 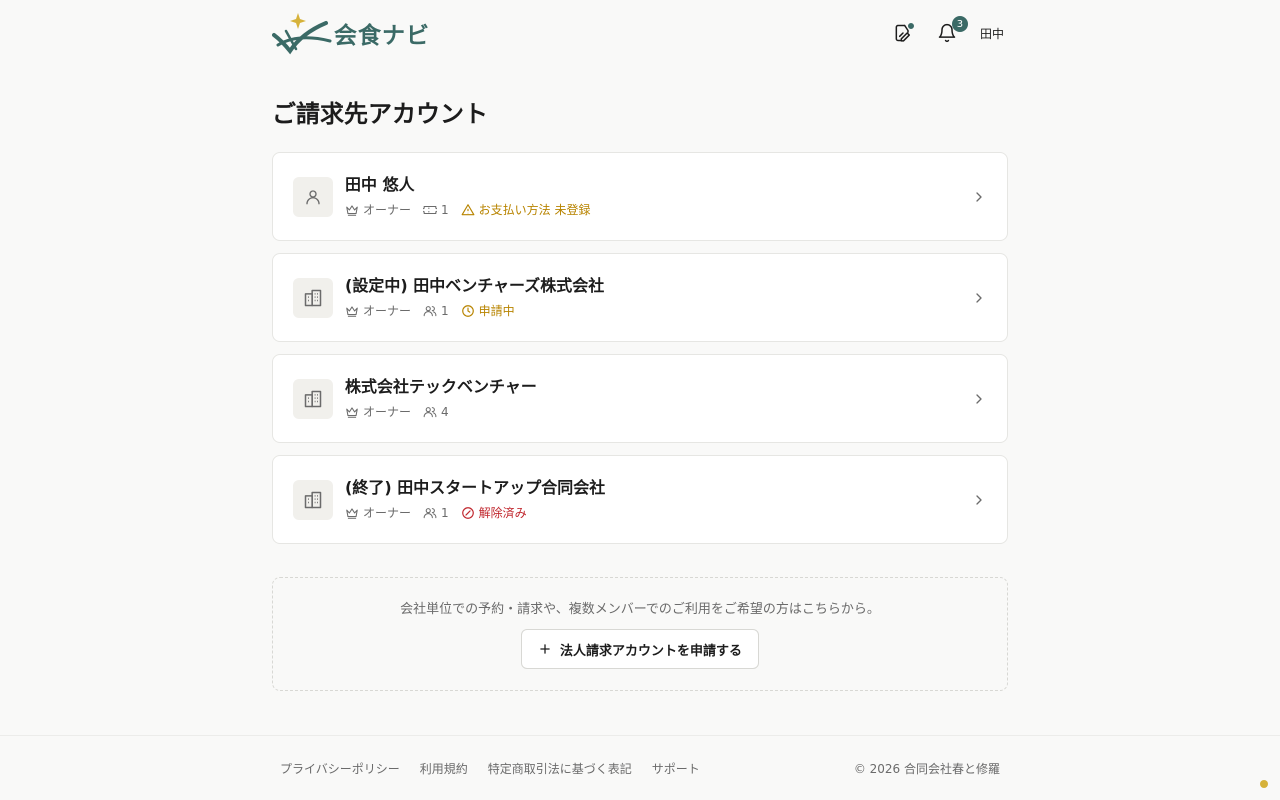 What do you see at coordinates (640, 398) in the screenshot?
I see `account-card-company: 株式会社テックベンチャー オーナー 4` at bounding box center [640, 398].